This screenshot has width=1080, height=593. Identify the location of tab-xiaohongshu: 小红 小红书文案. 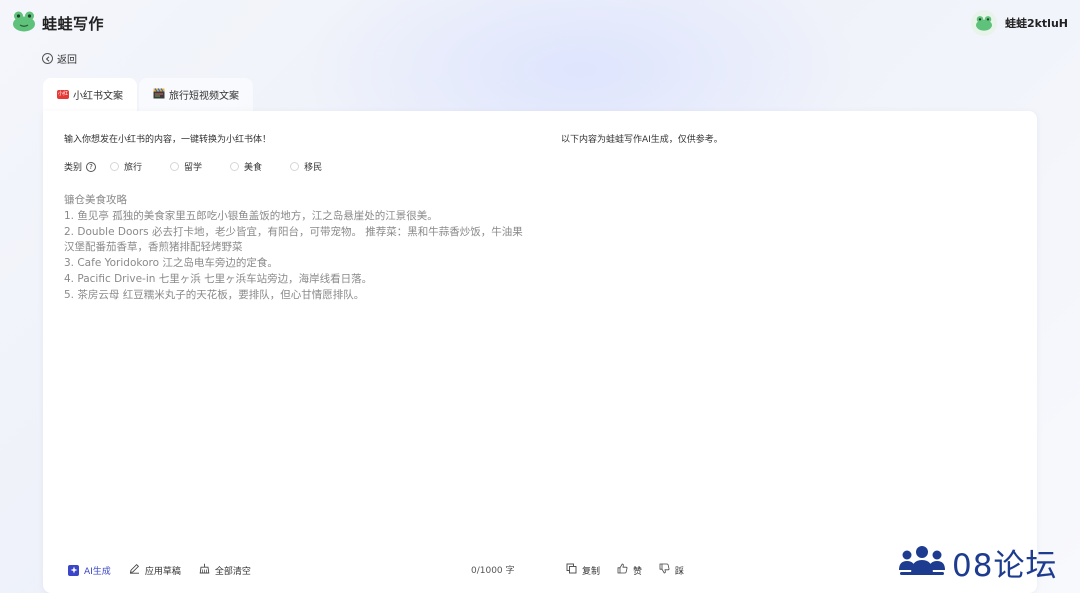
(90, 94).